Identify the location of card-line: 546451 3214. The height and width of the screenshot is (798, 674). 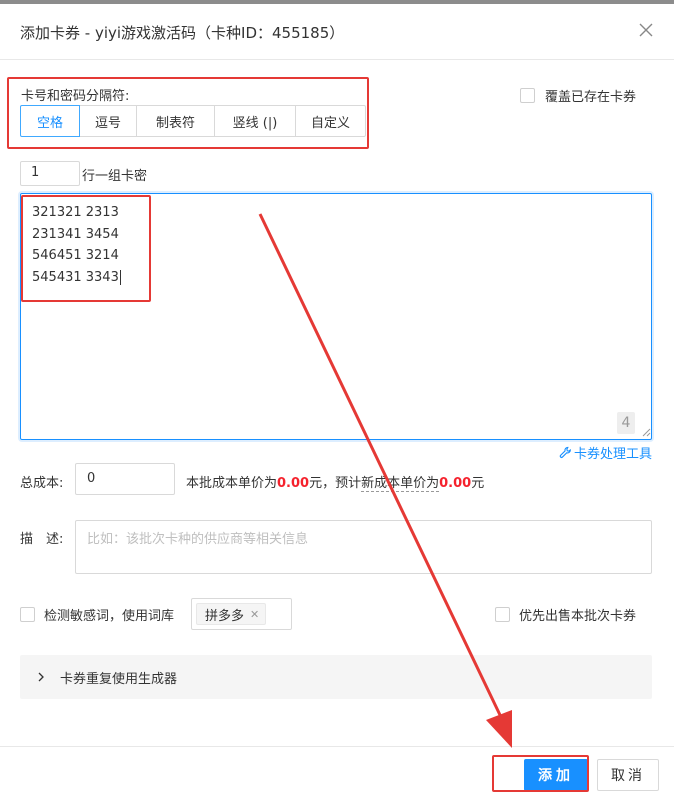
(75, 255).